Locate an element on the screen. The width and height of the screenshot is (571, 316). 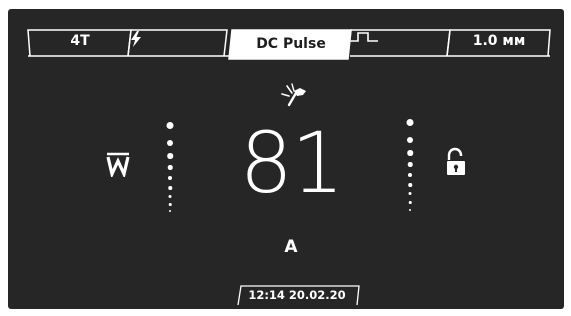
right-level-indicator is located at coordinates (410, 169).